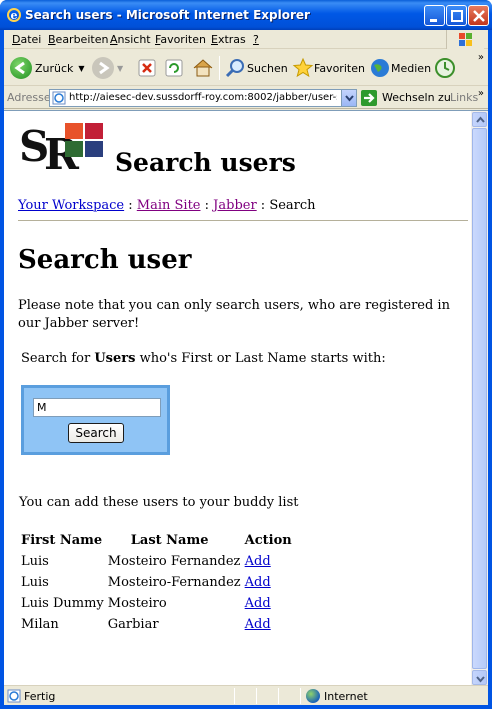  What do you see at coordinates (328, 68) in the screenshot?
I see `favorites-button: Favoriten` at bounding box center [328, 68].